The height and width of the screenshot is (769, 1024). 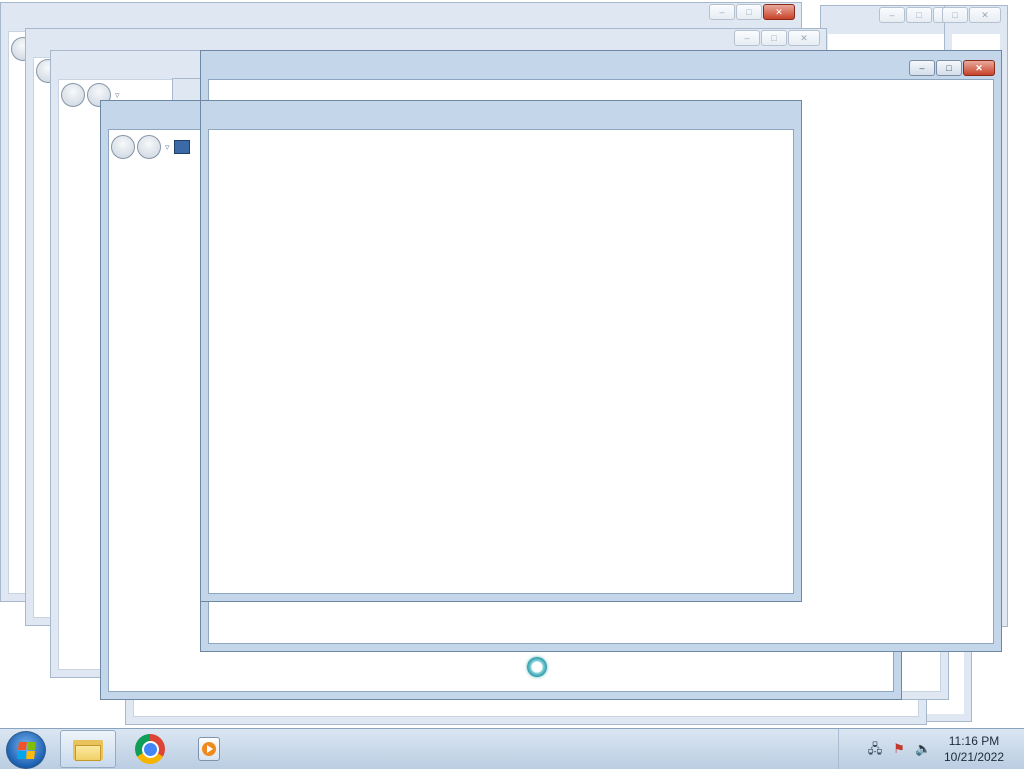 I want to click on clock-time: 11:16 PM, so click(x=974, y=741).